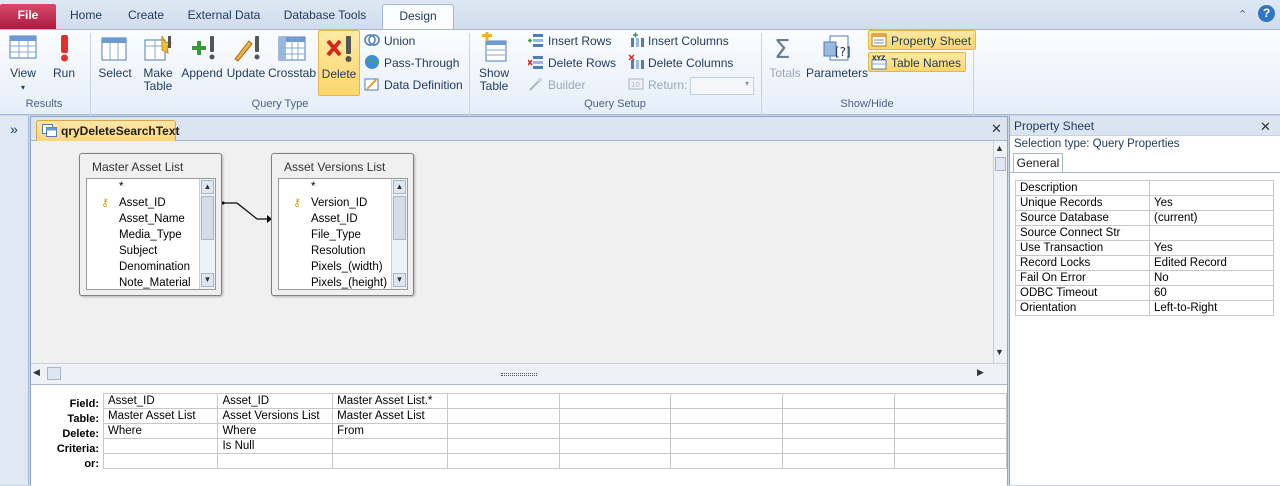  Describe the element at coordinates (151, 235) in the screenshot. I see `field-item: Media_Type` at that location.